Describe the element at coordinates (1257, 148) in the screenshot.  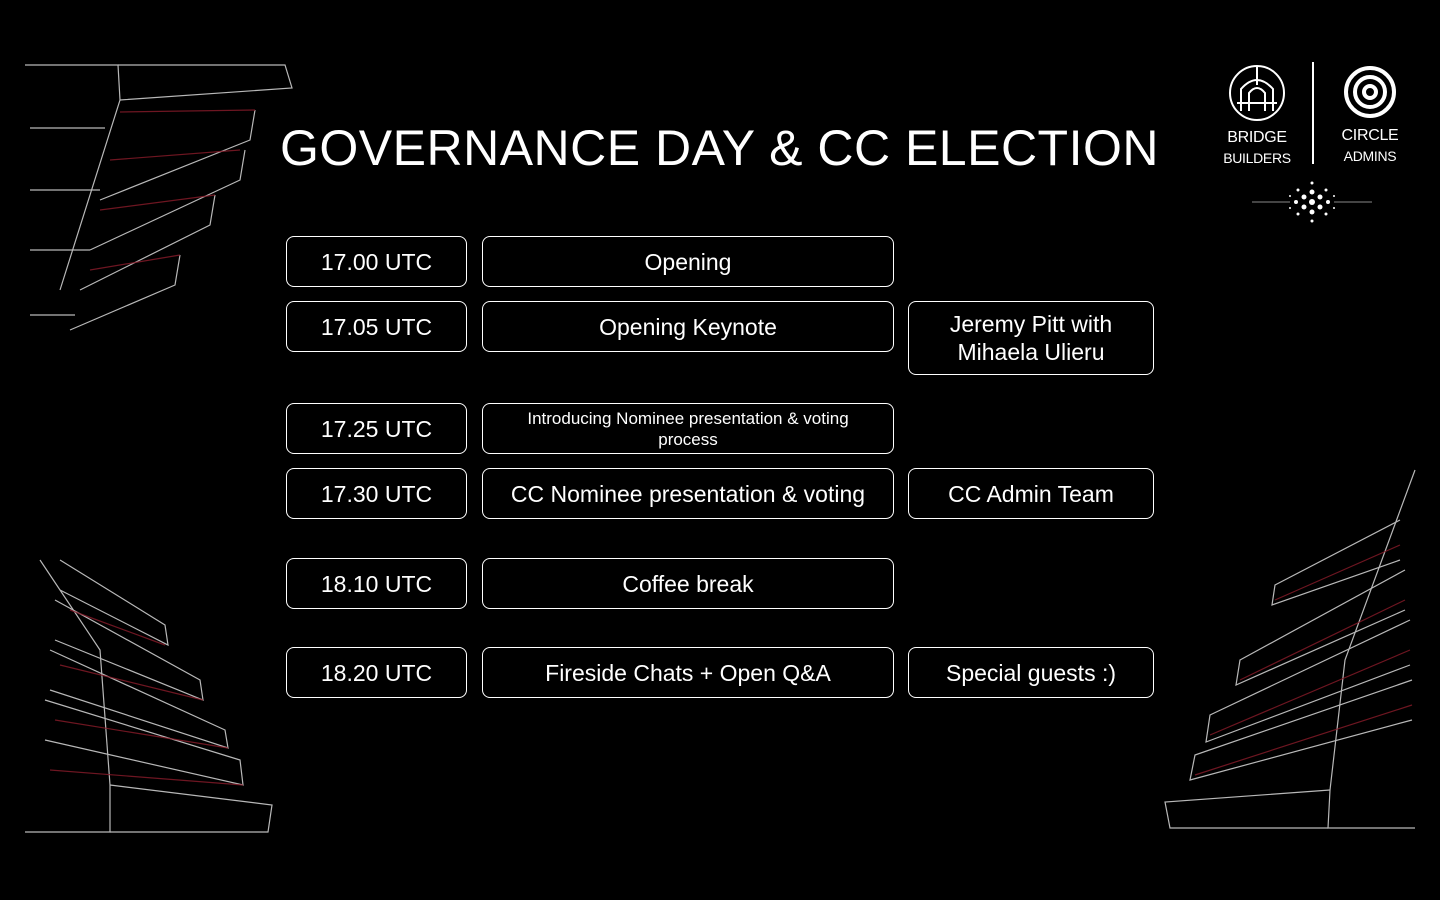
I see `bridge-builders-label: BRIDGE BUILDERS` at that location.